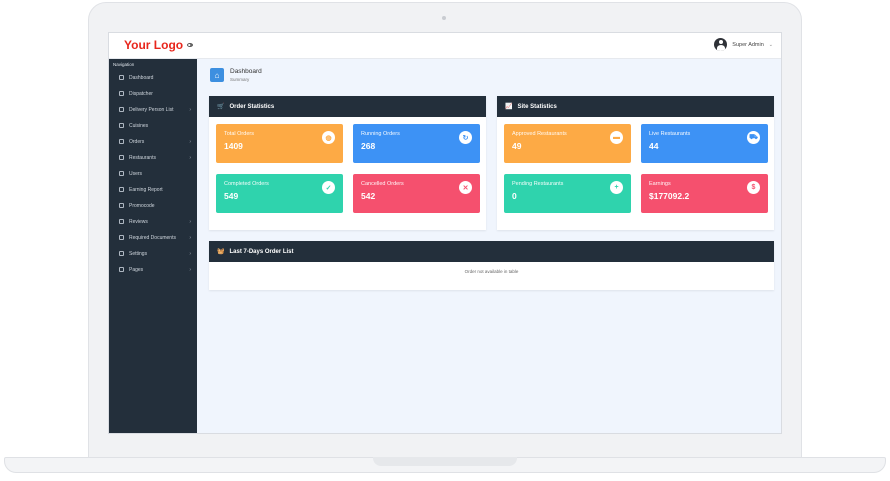 This screenshot has height=481, width=890. I want to click on user-plus-icon: +, so click(616, 187).